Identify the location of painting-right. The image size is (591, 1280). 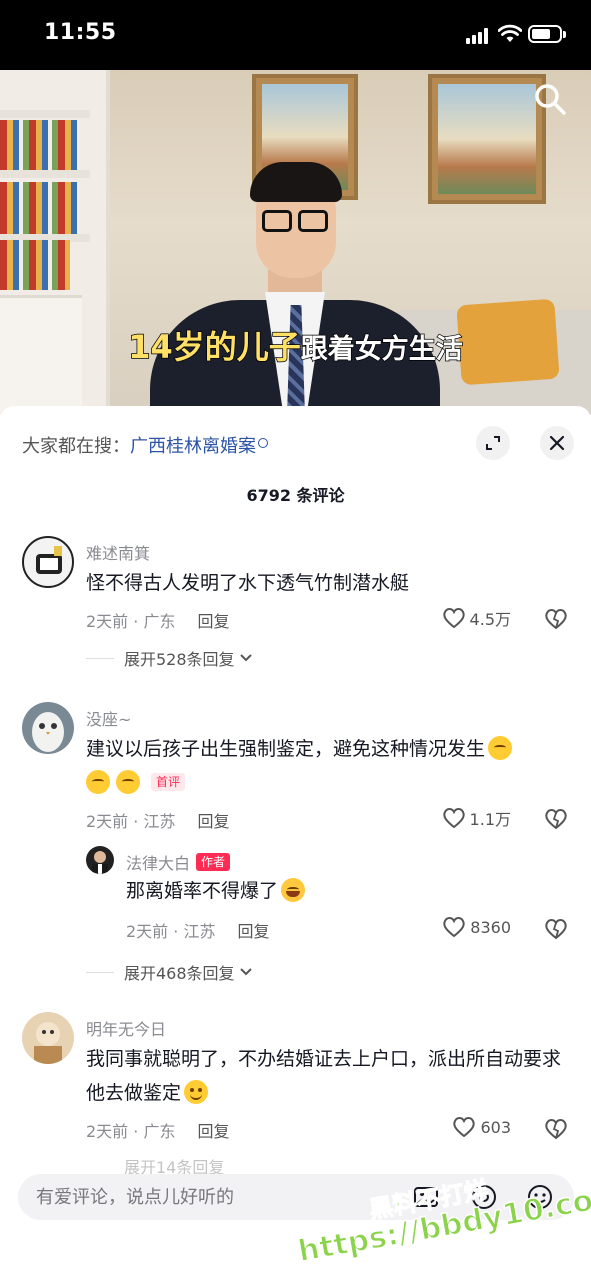
(487, 139).